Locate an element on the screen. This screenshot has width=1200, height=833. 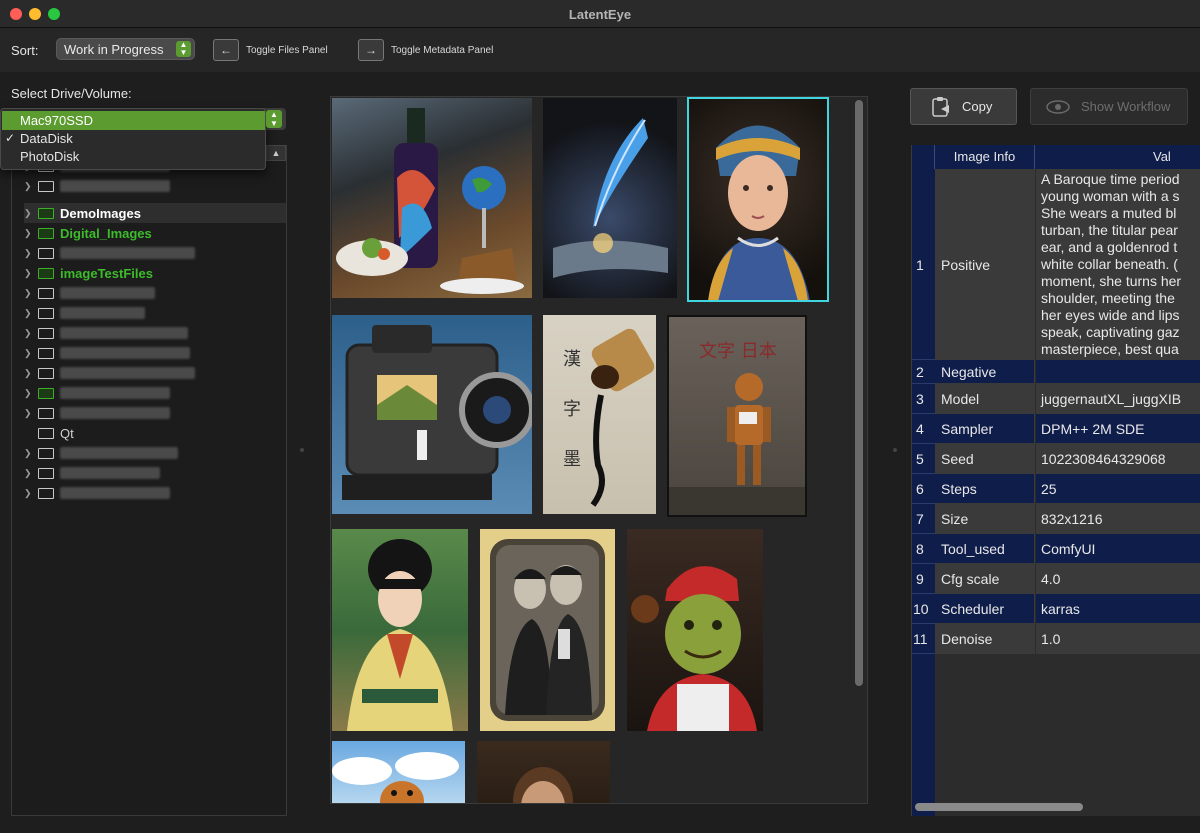
show-workflow-button: Show Workflow is located at coordinates (1109, 106).